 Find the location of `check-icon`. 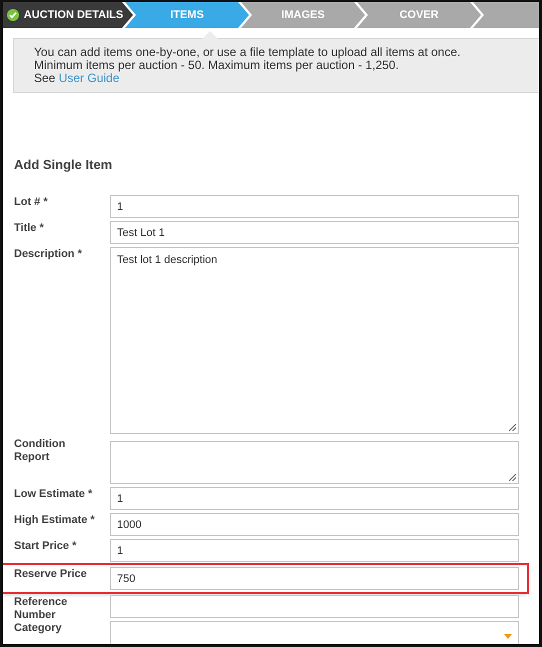

check-icon is located at coordinates (12, 15).